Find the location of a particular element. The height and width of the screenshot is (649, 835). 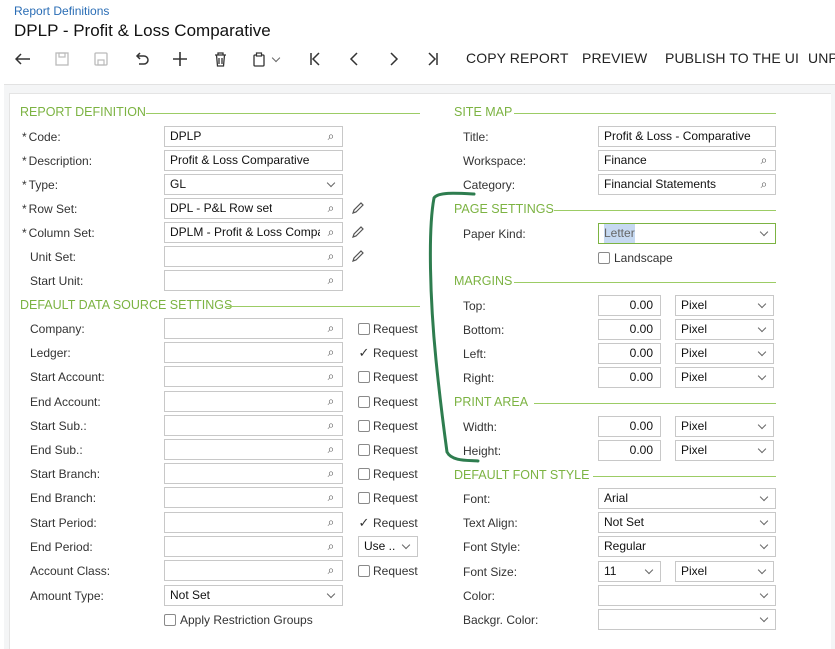

start-unit-field: ⌕ is located at coordinates (253, 280).